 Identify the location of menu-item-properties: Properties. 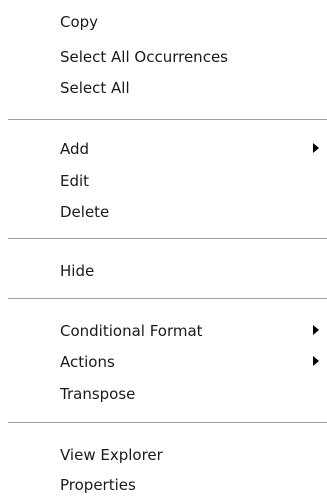
(163, 485).